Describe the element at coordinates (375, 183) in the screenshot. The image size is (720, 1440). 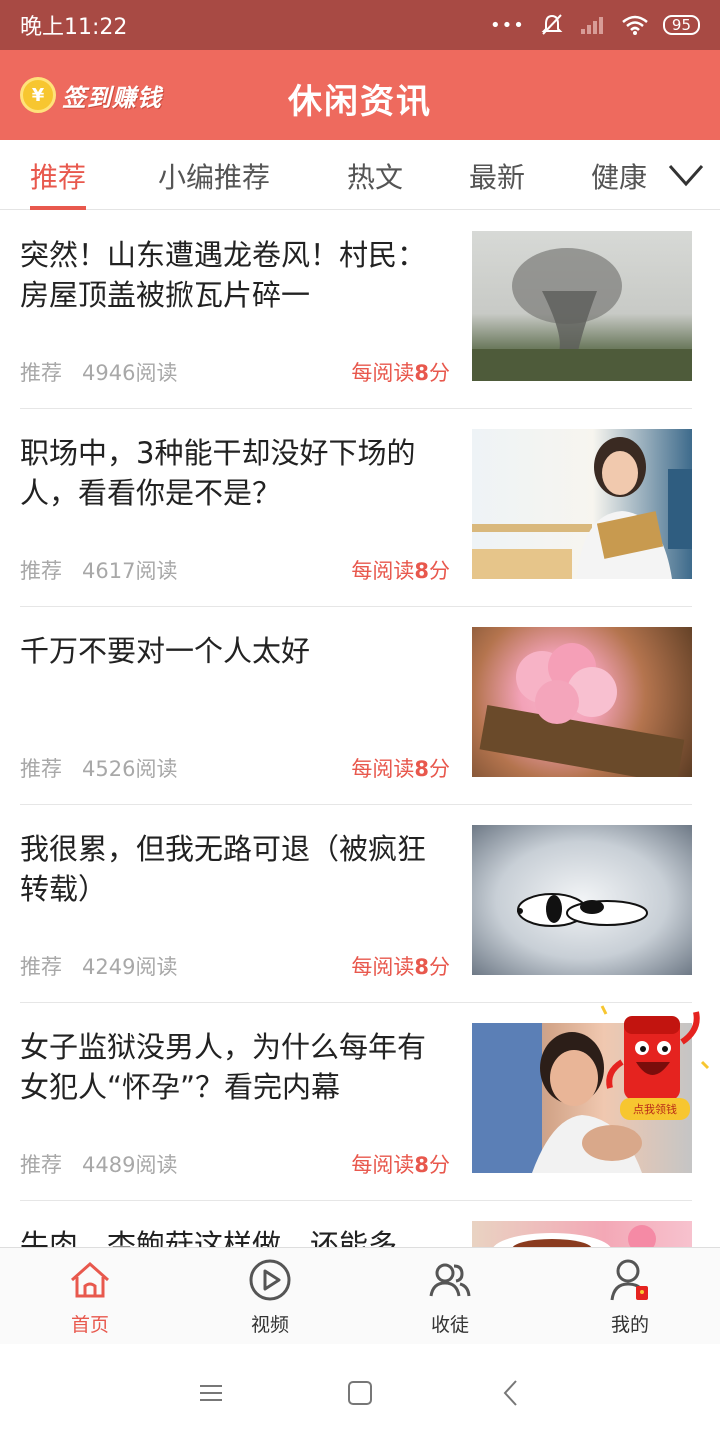
I see `tab-hot: 热文` at that location.